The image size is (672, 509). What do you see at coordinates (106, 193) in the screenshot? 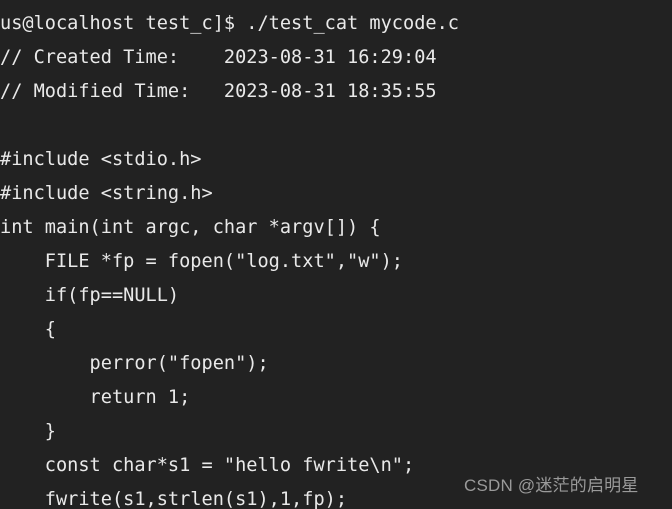
I see `terminal-code-line: #include <string.h>` at bounding box center [106, 193].